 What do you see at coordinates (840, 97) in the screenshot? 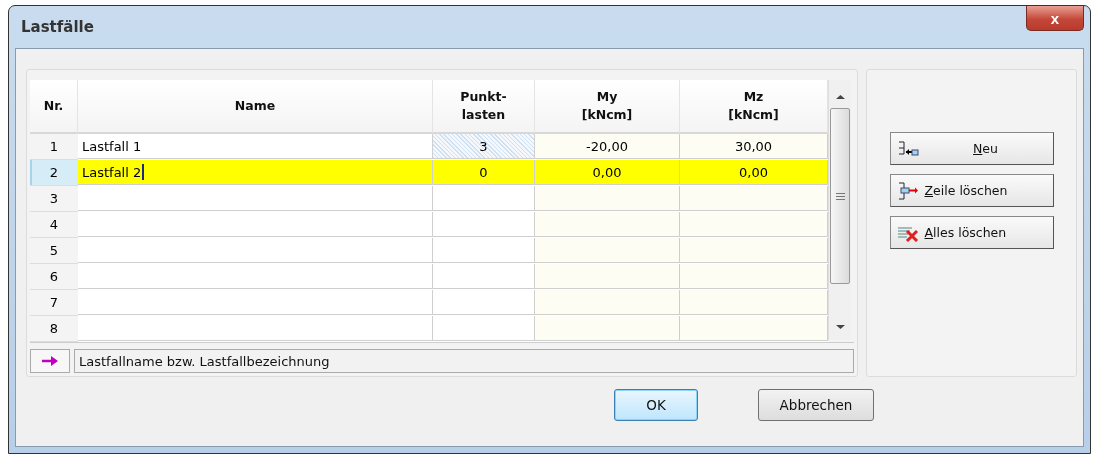
I see `scroll-up-icon` at bounding box center [840, 97].